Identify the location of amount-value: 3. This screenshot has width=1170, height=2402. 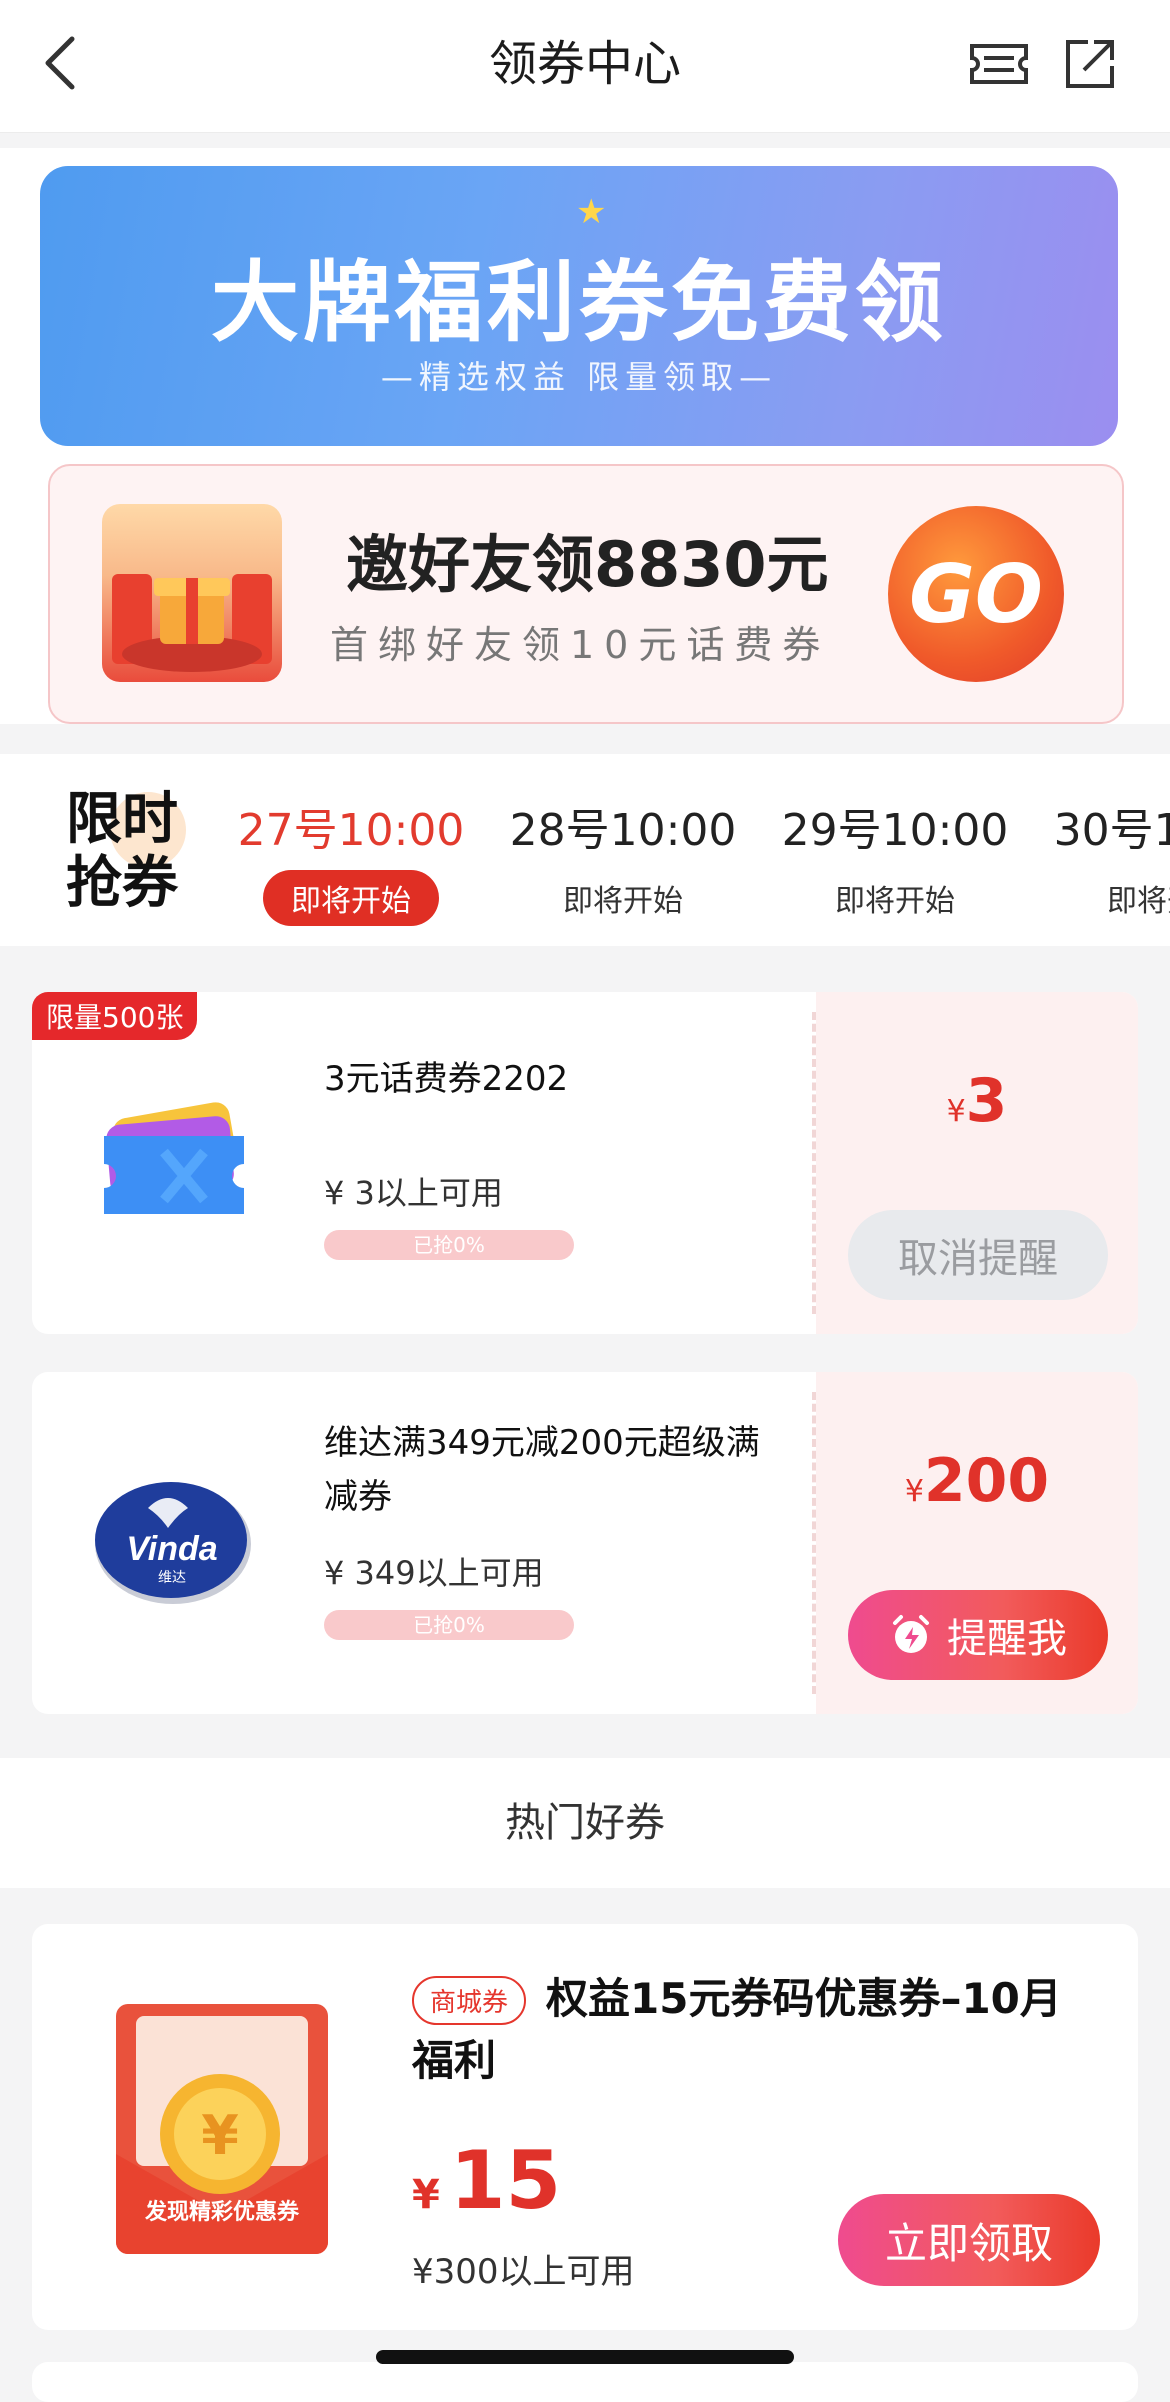
(986, 1101).